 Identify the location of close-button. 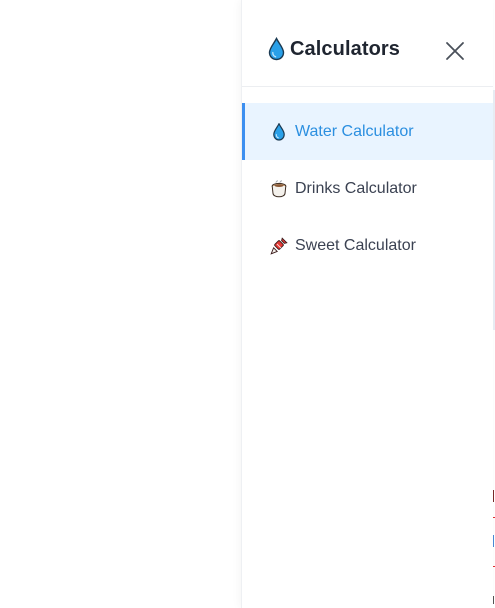
(455, 51).